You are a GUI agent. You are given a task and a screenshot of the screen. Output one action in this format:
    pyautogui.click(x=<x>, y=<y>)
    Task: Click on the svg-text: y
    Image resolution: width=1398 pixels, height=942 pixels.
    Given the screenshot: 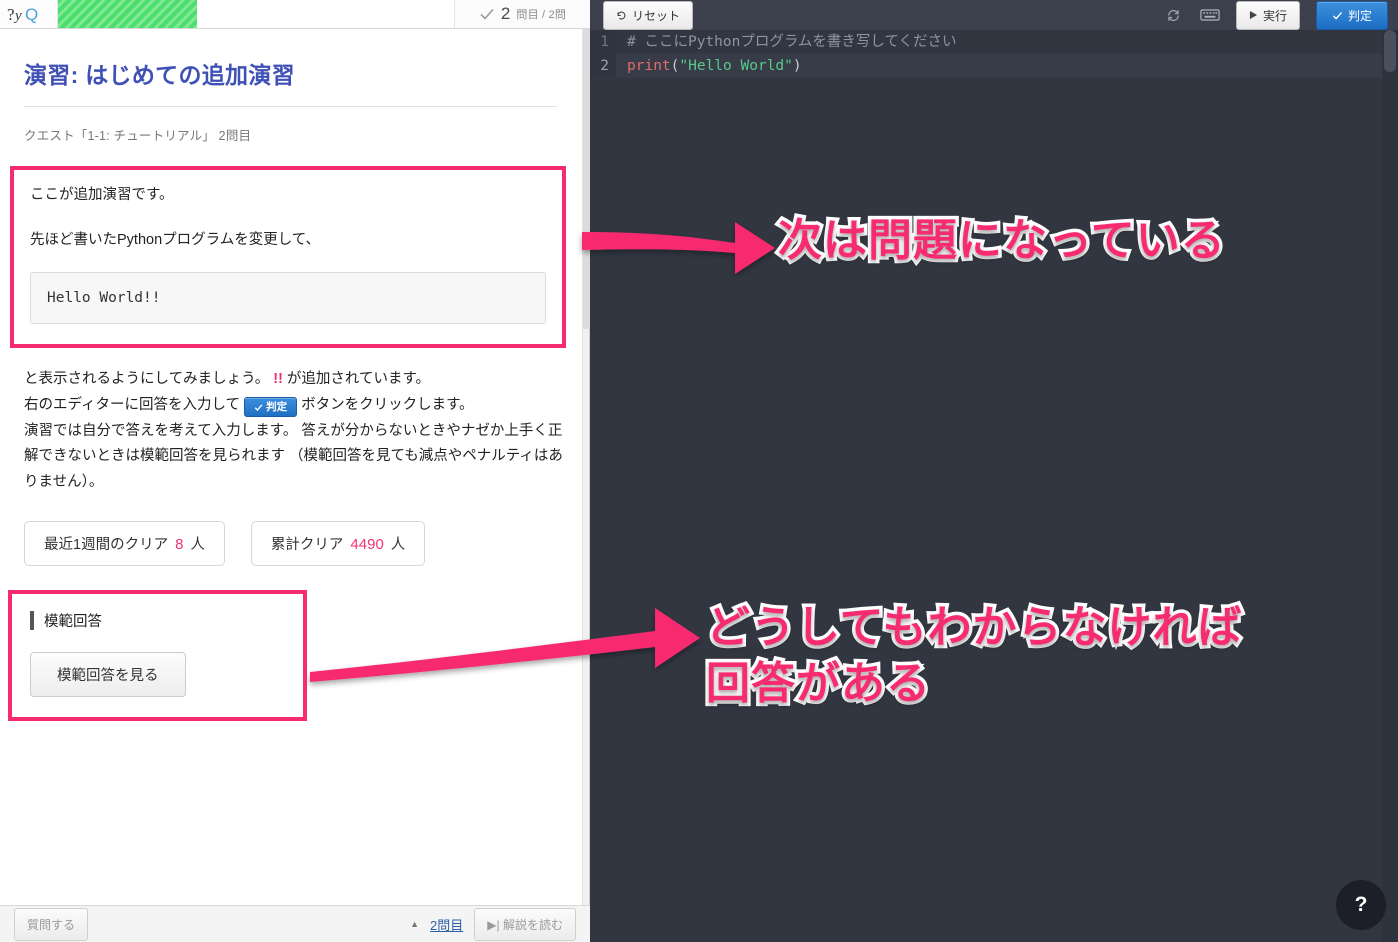 What is the action you would take?
    pyautogui.click(x=17, y=16)
    